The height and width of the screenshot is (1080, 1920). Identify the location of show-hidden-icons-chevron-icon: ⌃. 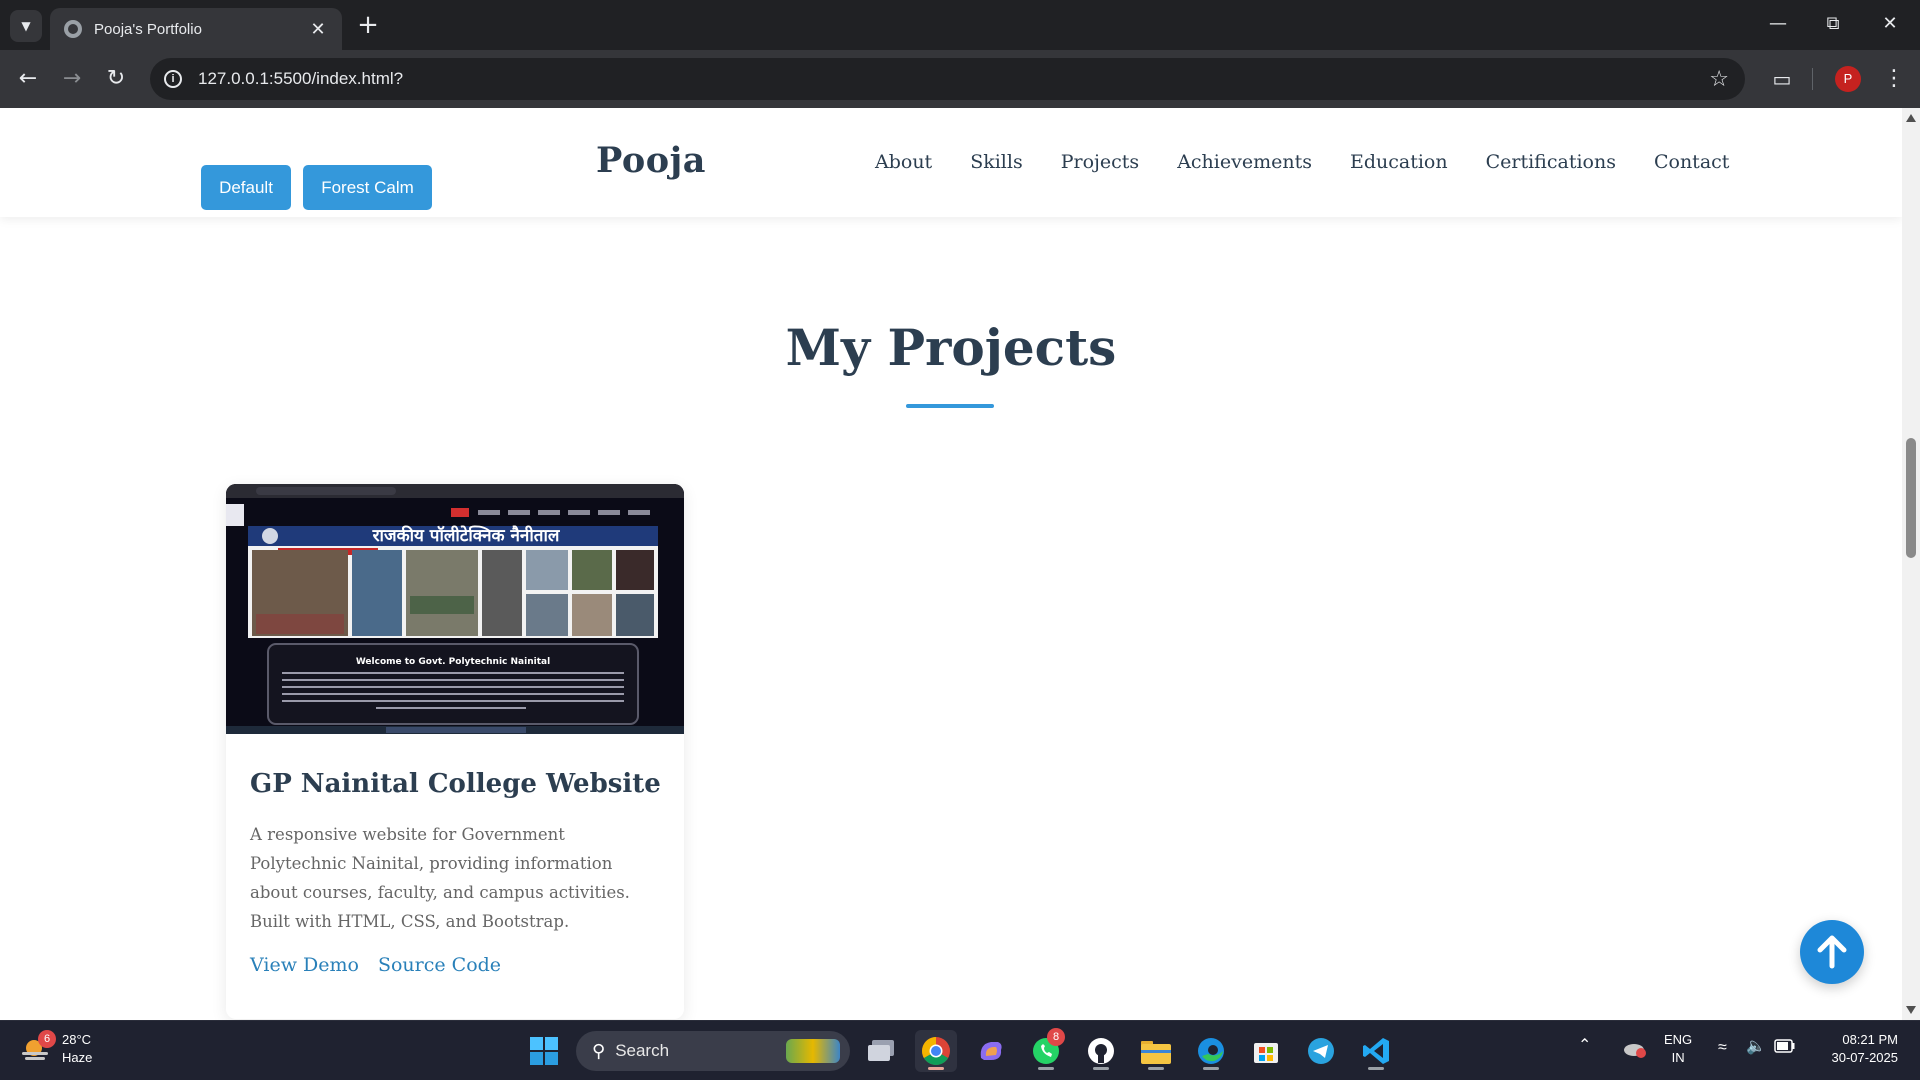
(1584, 1046).